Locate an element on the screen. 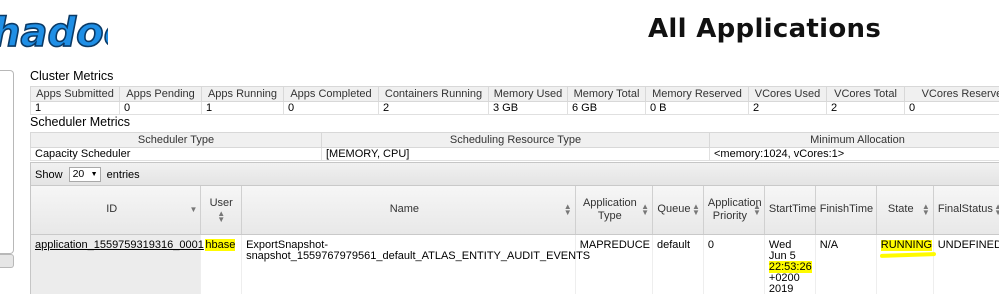  cluster-metric-header-3: Apps Completed is located at coordinates (331, 94).